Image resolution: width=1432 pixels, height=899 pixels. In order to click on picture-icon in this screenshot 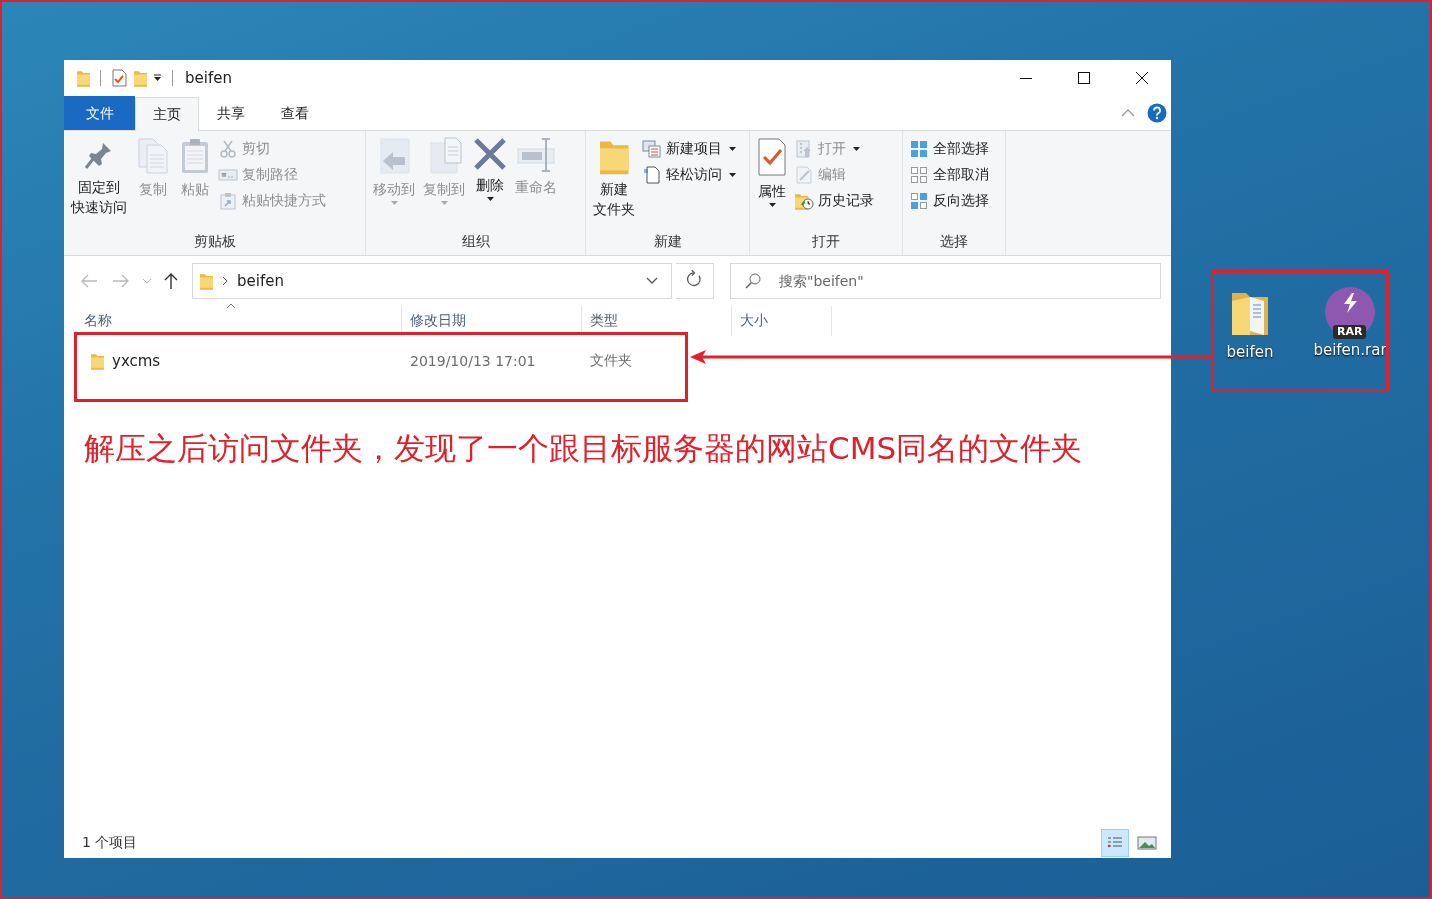, I will do `click(1147, 843)`.